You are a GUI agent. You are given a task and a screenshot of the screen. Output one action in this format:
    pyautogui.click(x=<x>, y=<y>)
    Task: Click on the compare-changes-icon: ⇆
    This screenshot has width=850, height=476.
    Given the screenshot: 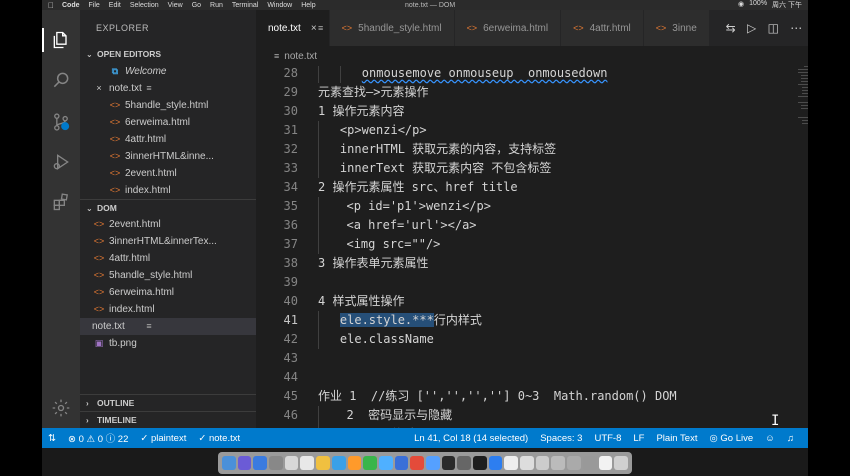 What is the action you would take?
    pyautogui.click(x=731, y=28)
    